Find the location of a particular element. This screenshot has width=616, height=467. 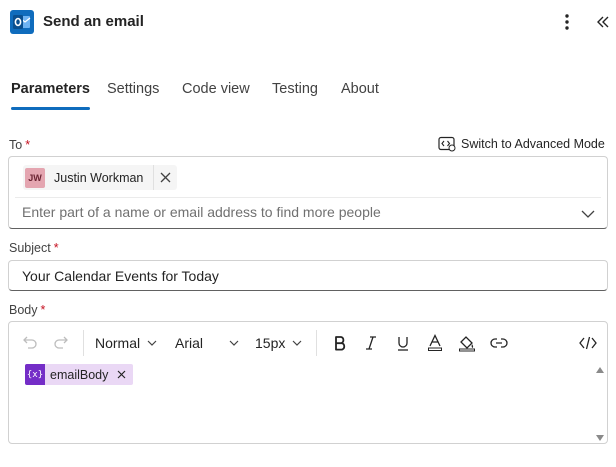

editor-toolbar: Normal Arial 15px is located at coordinates (308, 342).